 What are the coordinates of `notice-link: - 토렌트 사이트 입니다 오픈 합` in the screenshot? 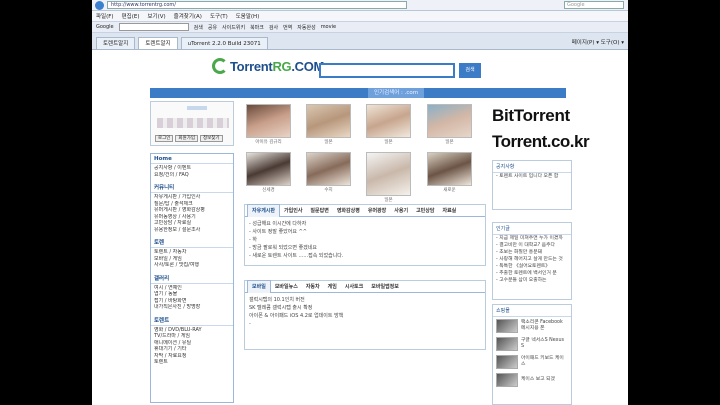 It's located at (532, 176).